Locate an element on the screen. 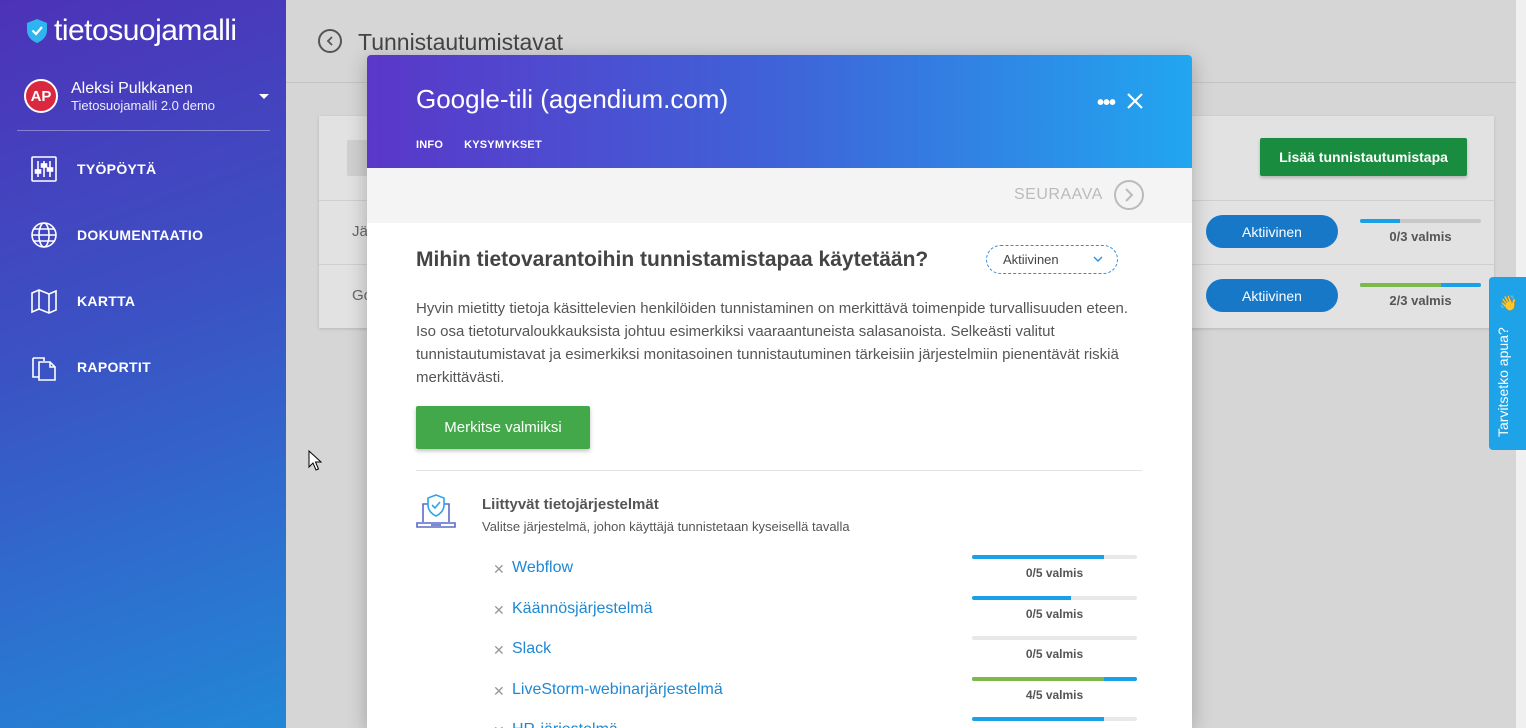 This screenshot has height=728, width=1526. next-label: SEURAAVA is located at coordinates (1058, 195).